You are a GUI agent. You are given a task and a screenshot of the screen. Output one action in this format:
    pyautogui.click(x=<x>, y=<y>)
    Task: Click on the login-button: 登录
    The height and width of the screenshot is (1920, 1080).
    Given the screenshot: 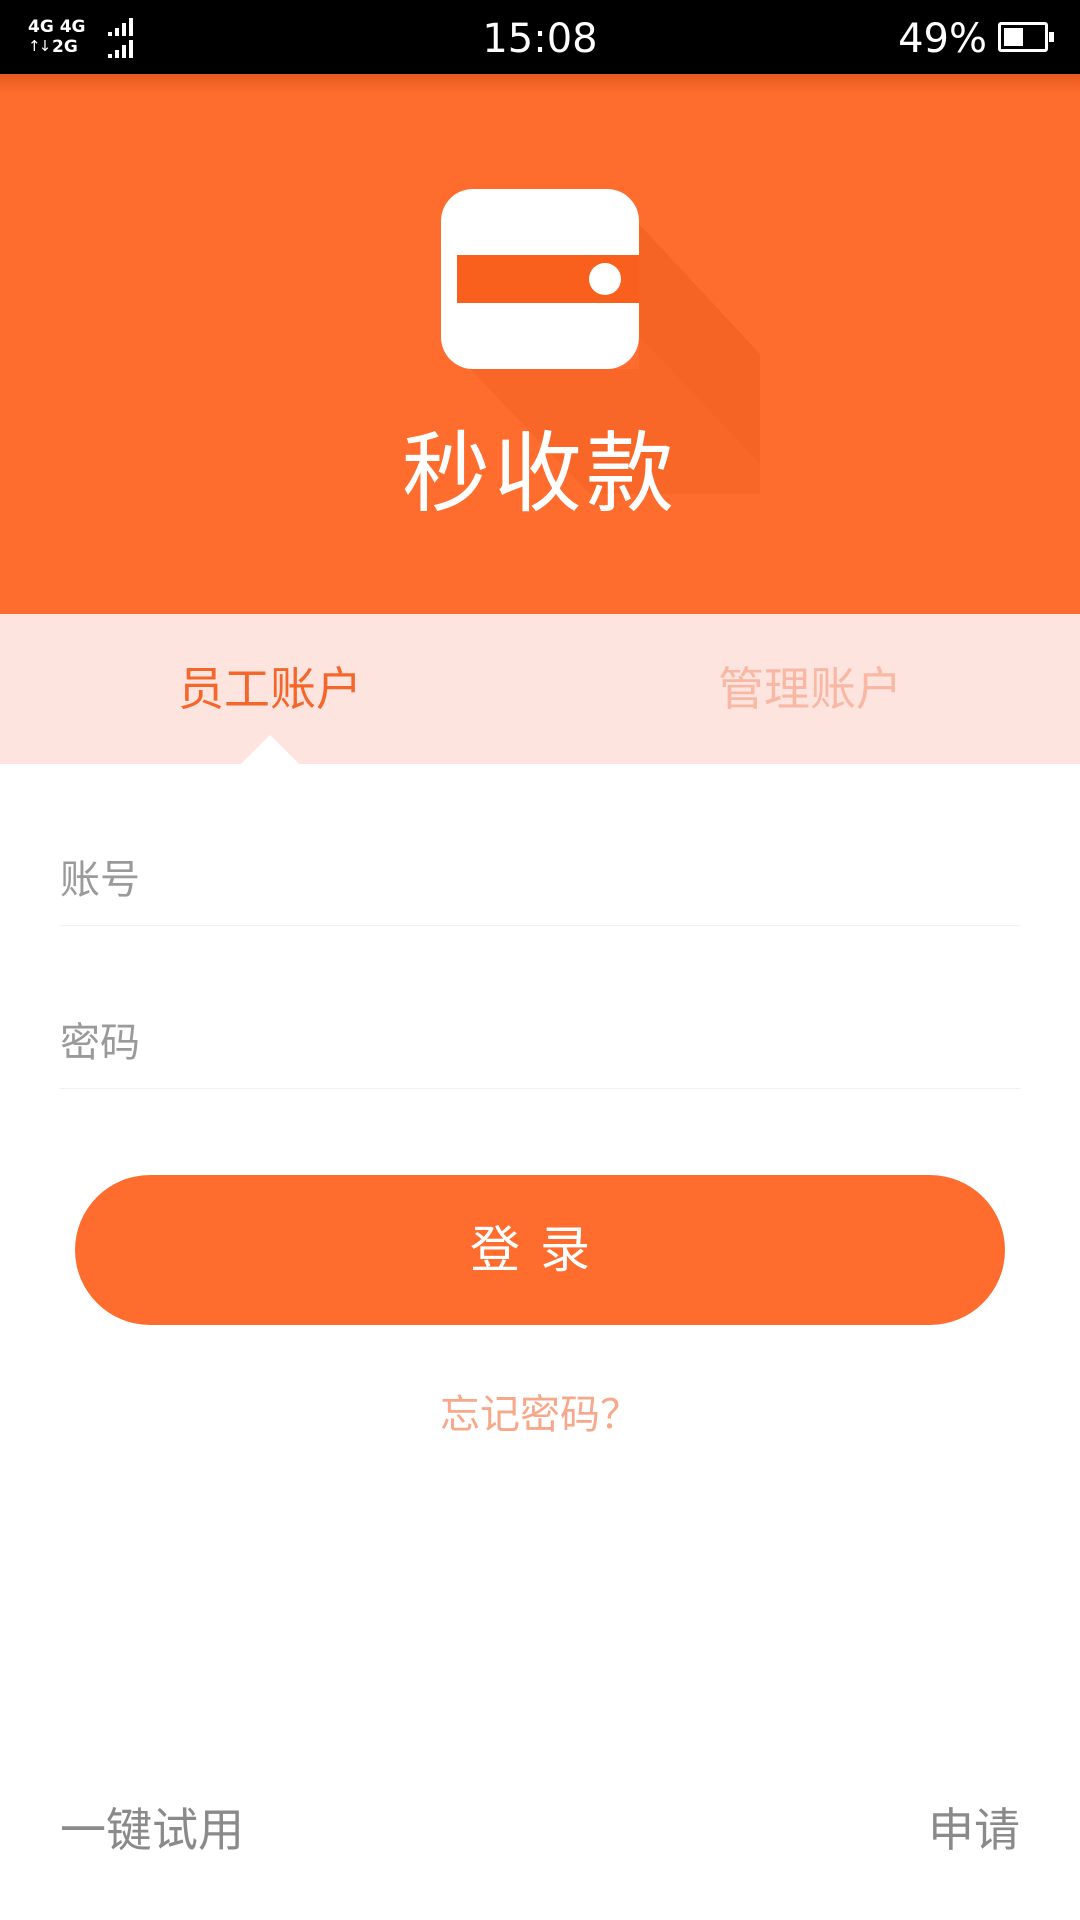 What is the action you would take?
    pyautogui.click(x=540, y=1250)
    